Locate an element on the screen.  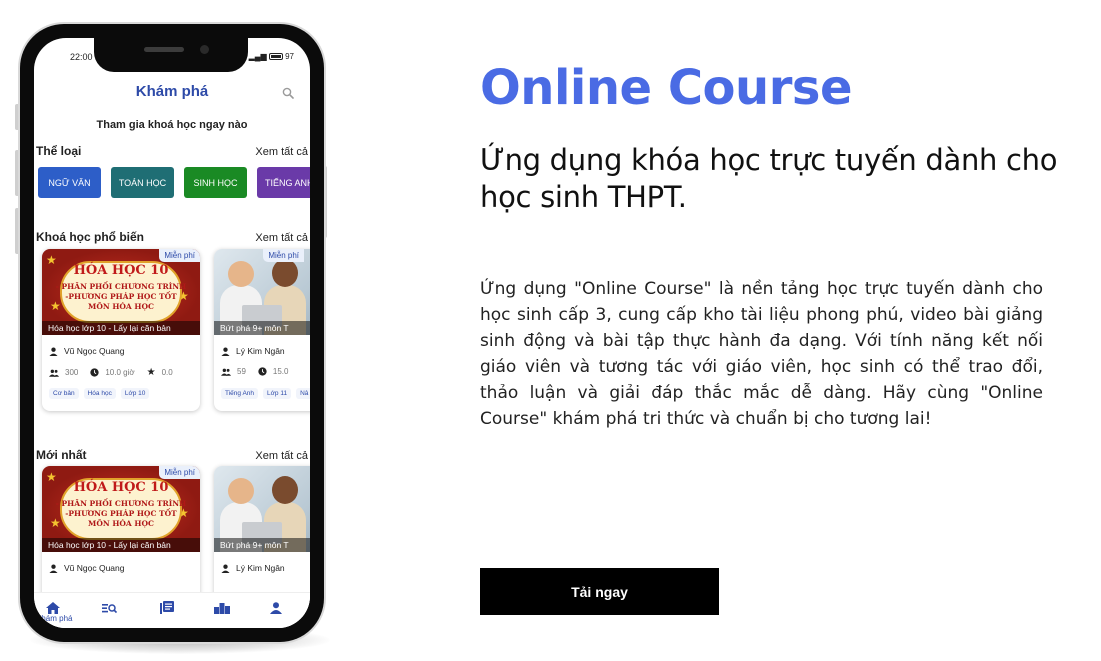
download-button: Tải ngay is located at coordinates (599, 591).